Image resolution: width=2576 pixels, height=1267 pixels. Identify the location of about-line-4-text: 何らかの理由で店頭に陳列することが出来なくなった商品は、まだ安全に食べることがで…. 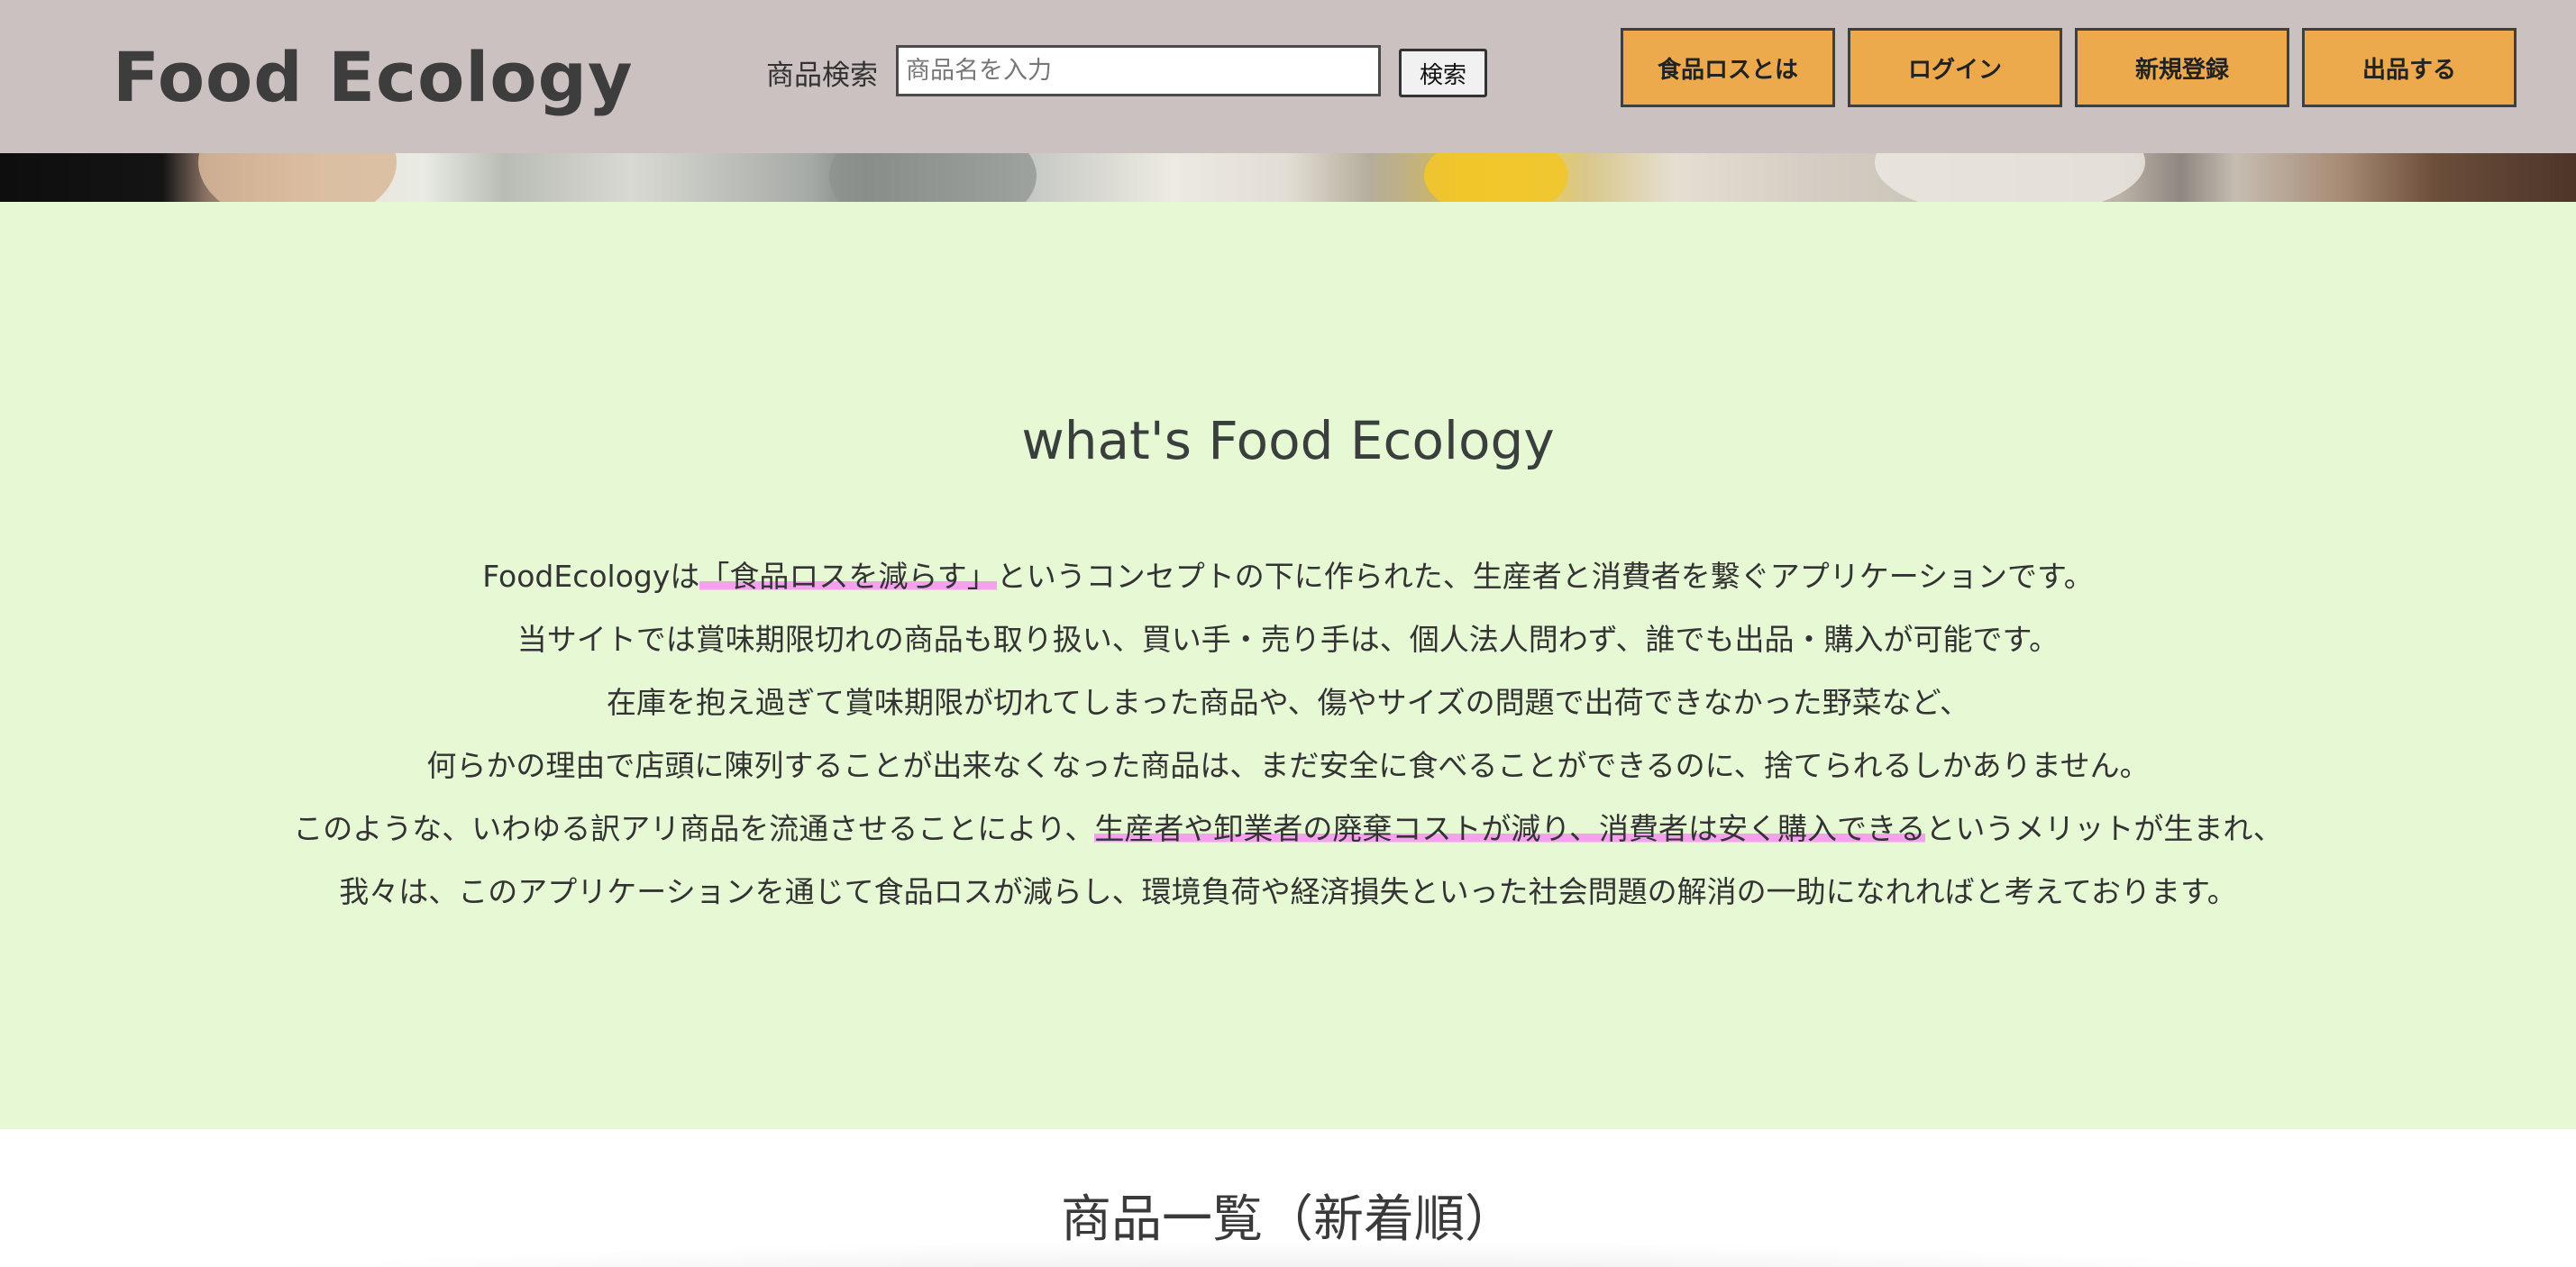
(1288, 765).